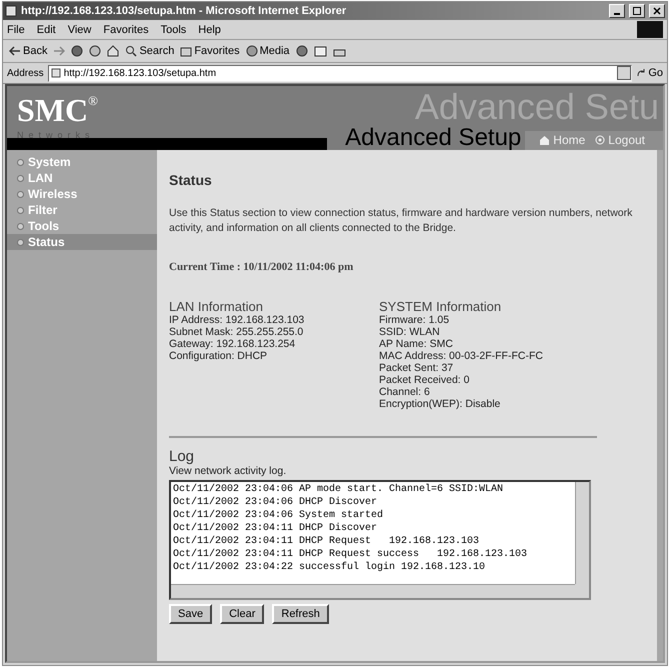 Image resolution: width=670 pixels, height=667 pixels. Describe the element at coordinates (55, 73) in the screenshot. I see `page-icon` at that location.